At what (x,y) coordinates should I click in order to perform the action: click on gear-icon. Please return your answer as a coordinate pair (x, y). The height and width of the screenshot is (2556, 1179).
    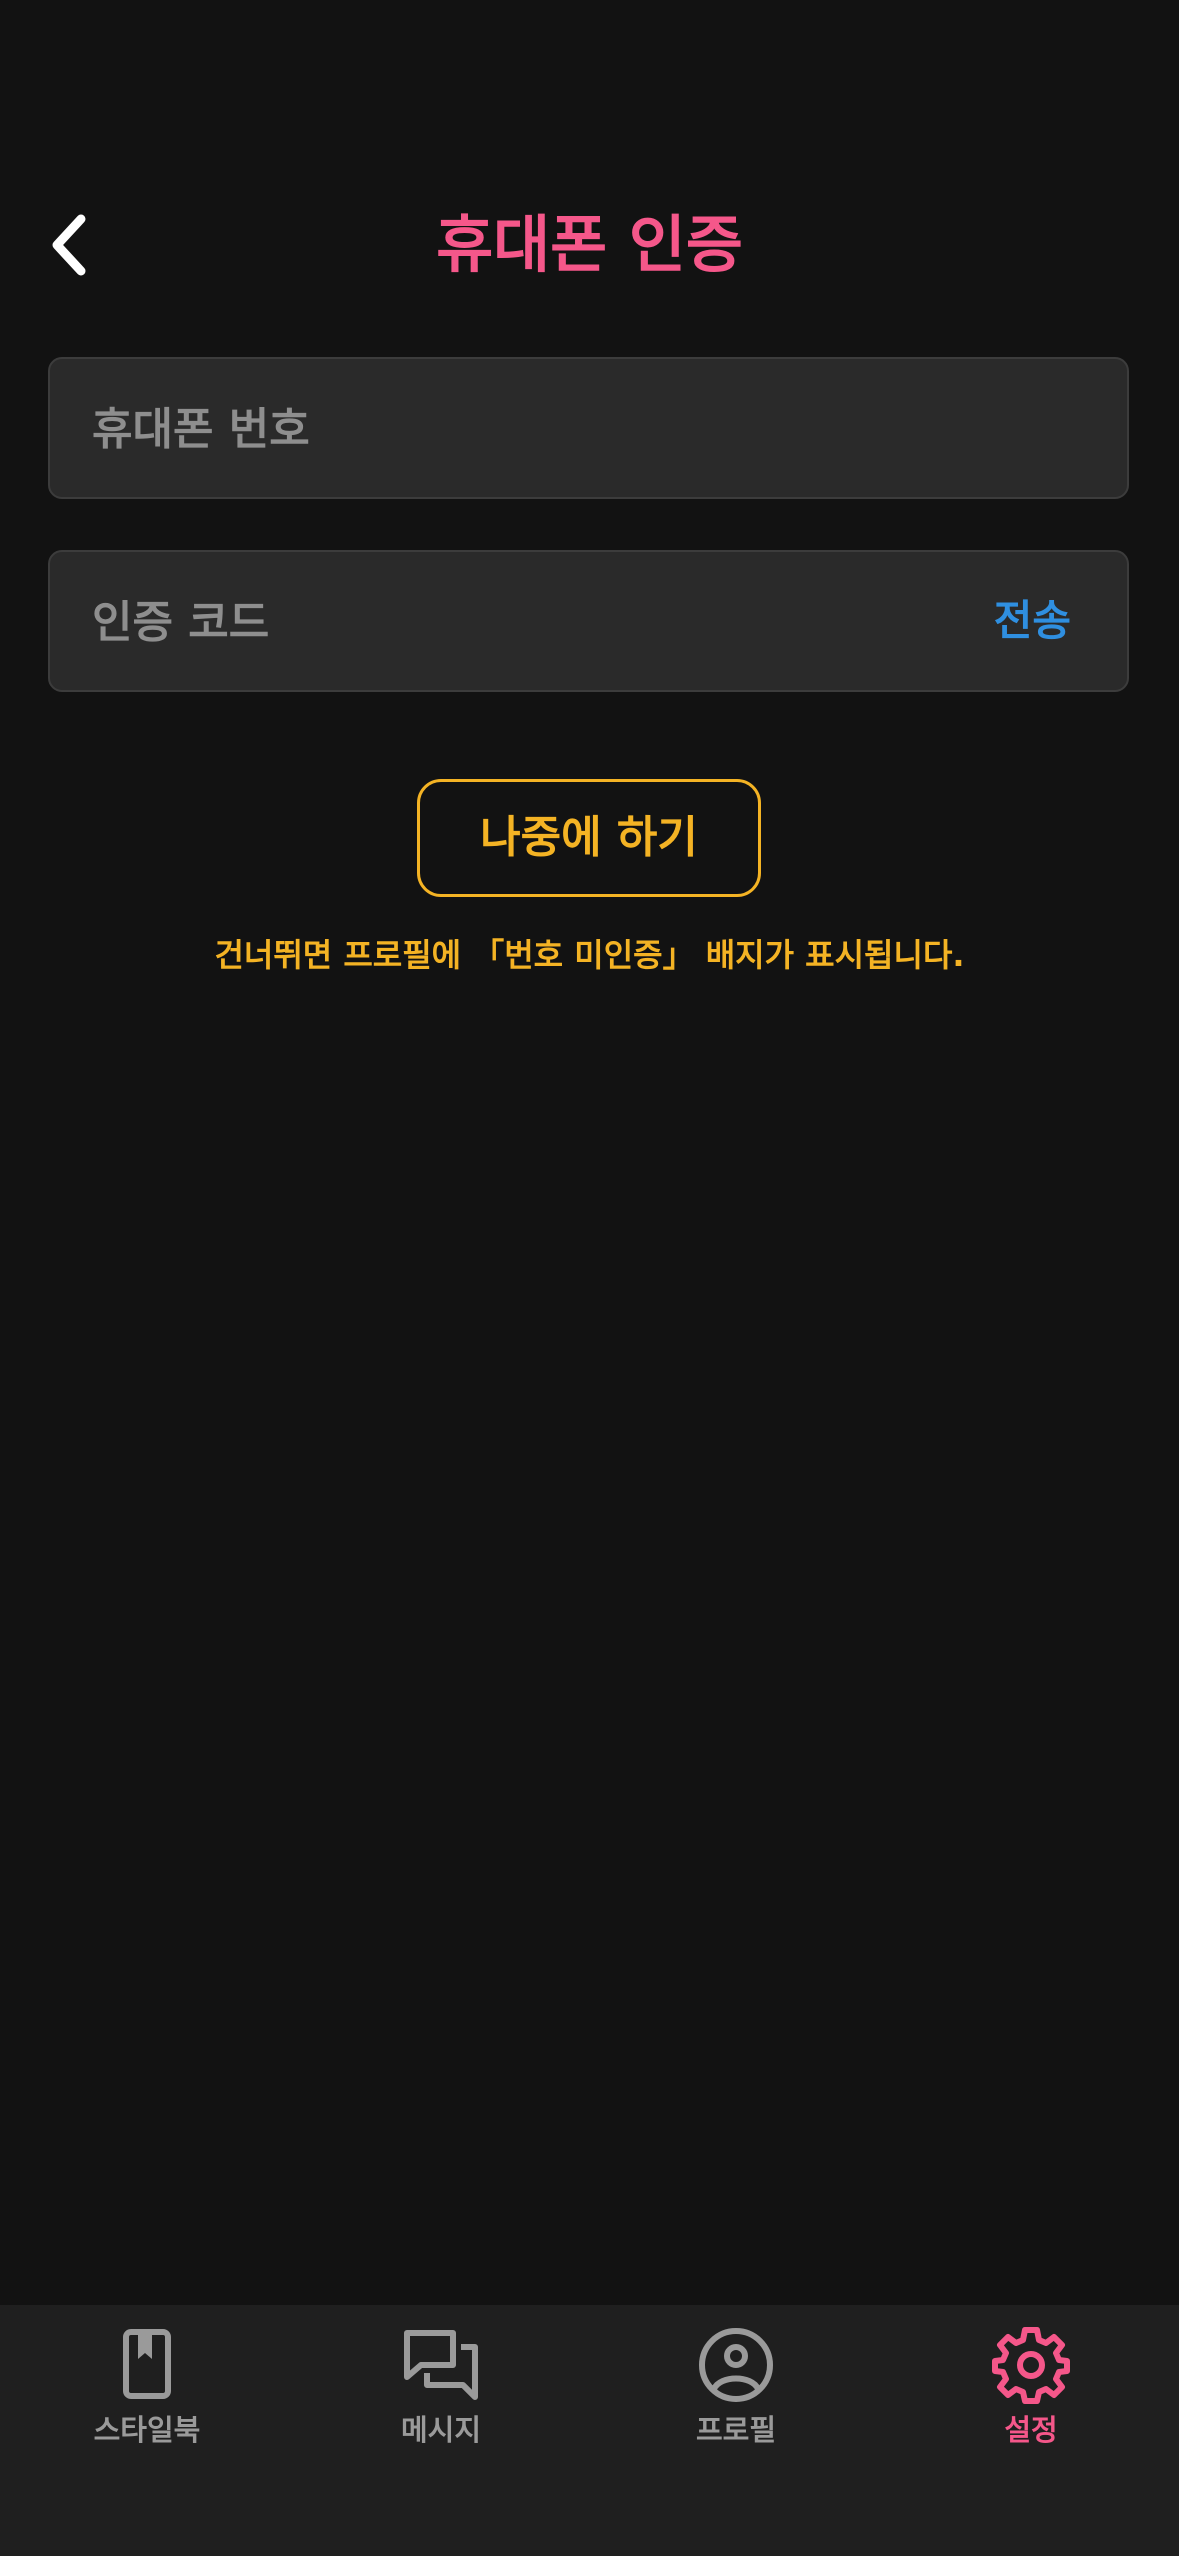
    Looking at the image, I should click on (1031, 2365).